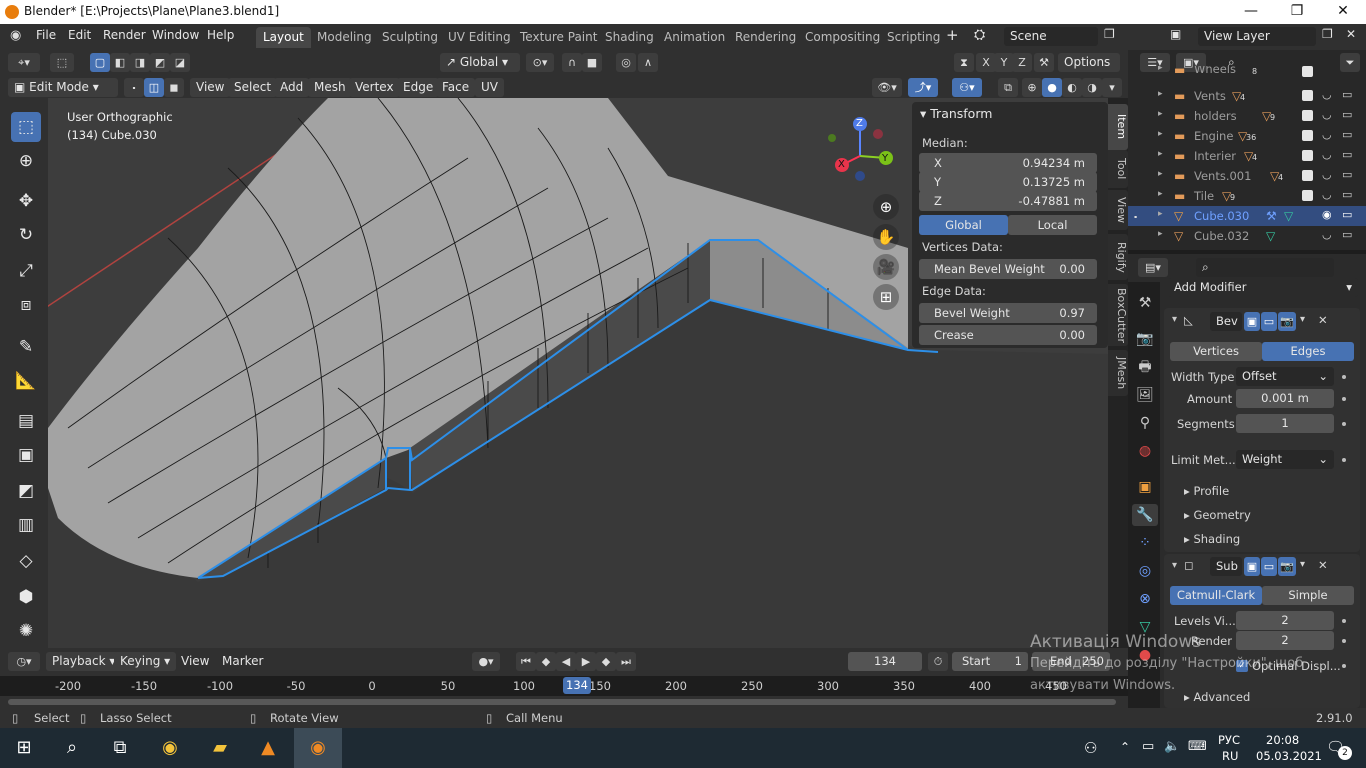 Image resolution: width=1366 pixels, height=768 pixels. What do you see at coordinates (456, 87) in the screenshot?
I see `menu-face: Face` at bounding box center [456, 87].